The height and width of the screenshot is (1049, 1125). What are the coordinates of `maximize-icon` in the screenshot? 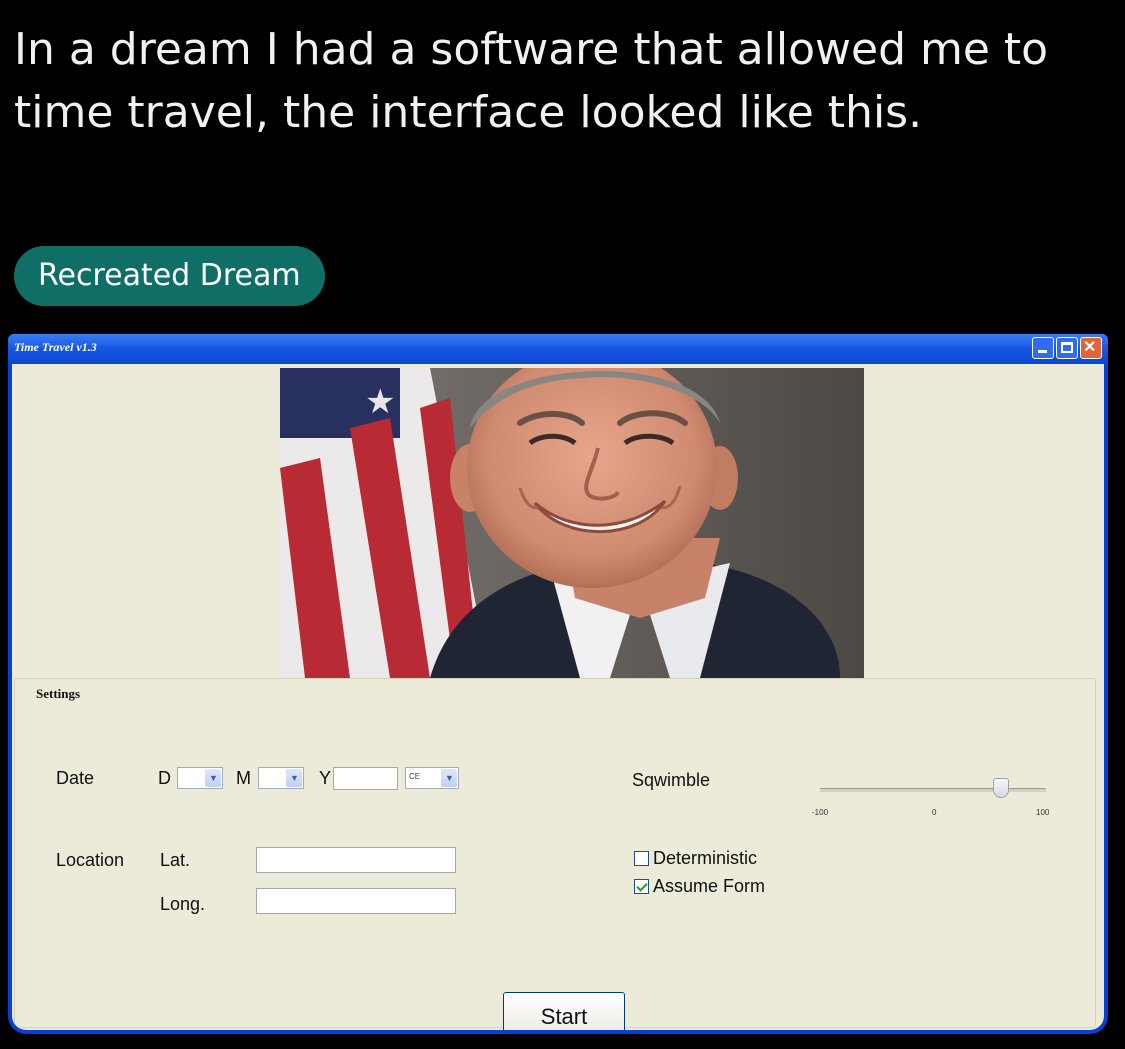 It's located at (1067, 348).